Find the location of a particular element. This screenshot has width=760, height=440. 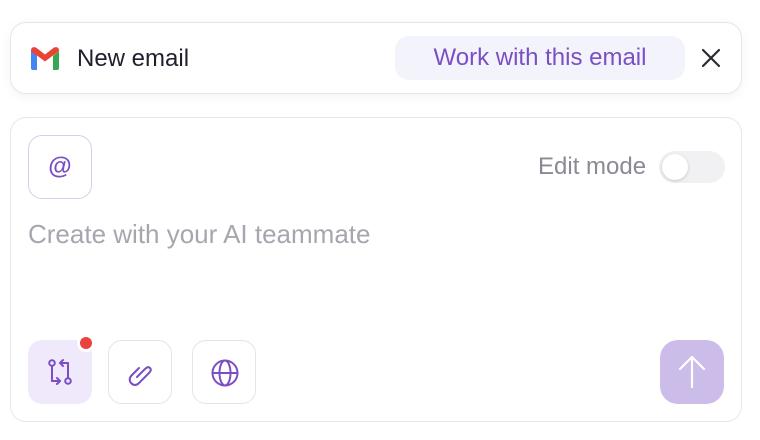

web-search-button is located at coordinates (224, 372).